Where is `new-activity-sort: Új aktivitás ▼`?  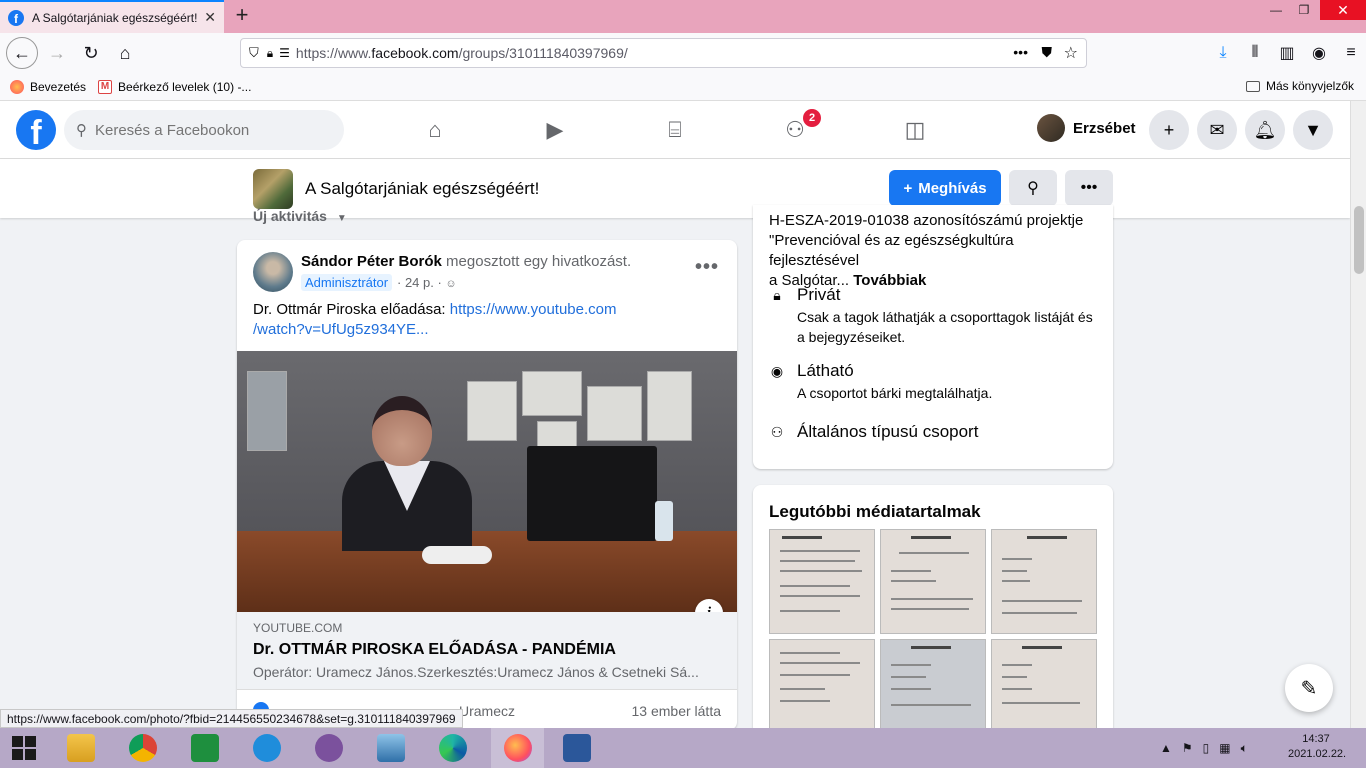
new-activity-sort: Új aktivitás ▼ is located at coordinates (300, 216).